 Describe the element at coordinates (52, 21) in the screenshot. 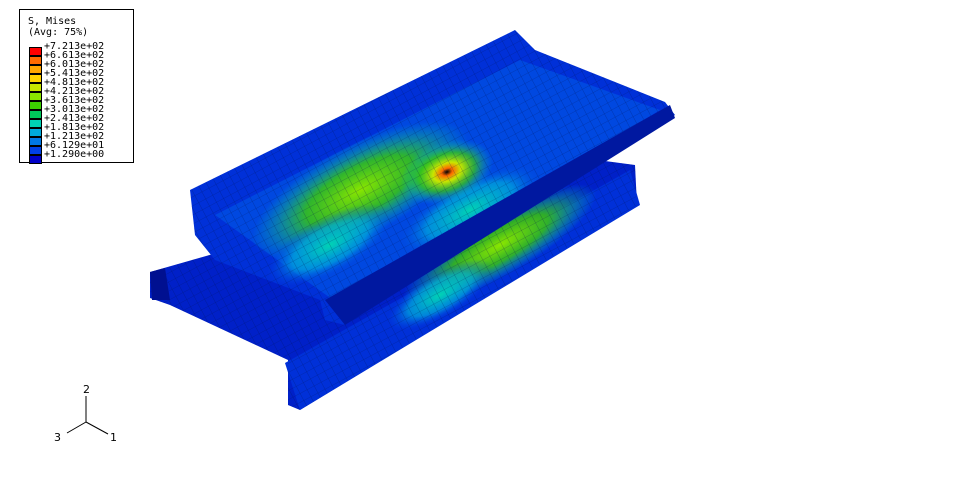

I see `legend-title: S, Mises` at that location.